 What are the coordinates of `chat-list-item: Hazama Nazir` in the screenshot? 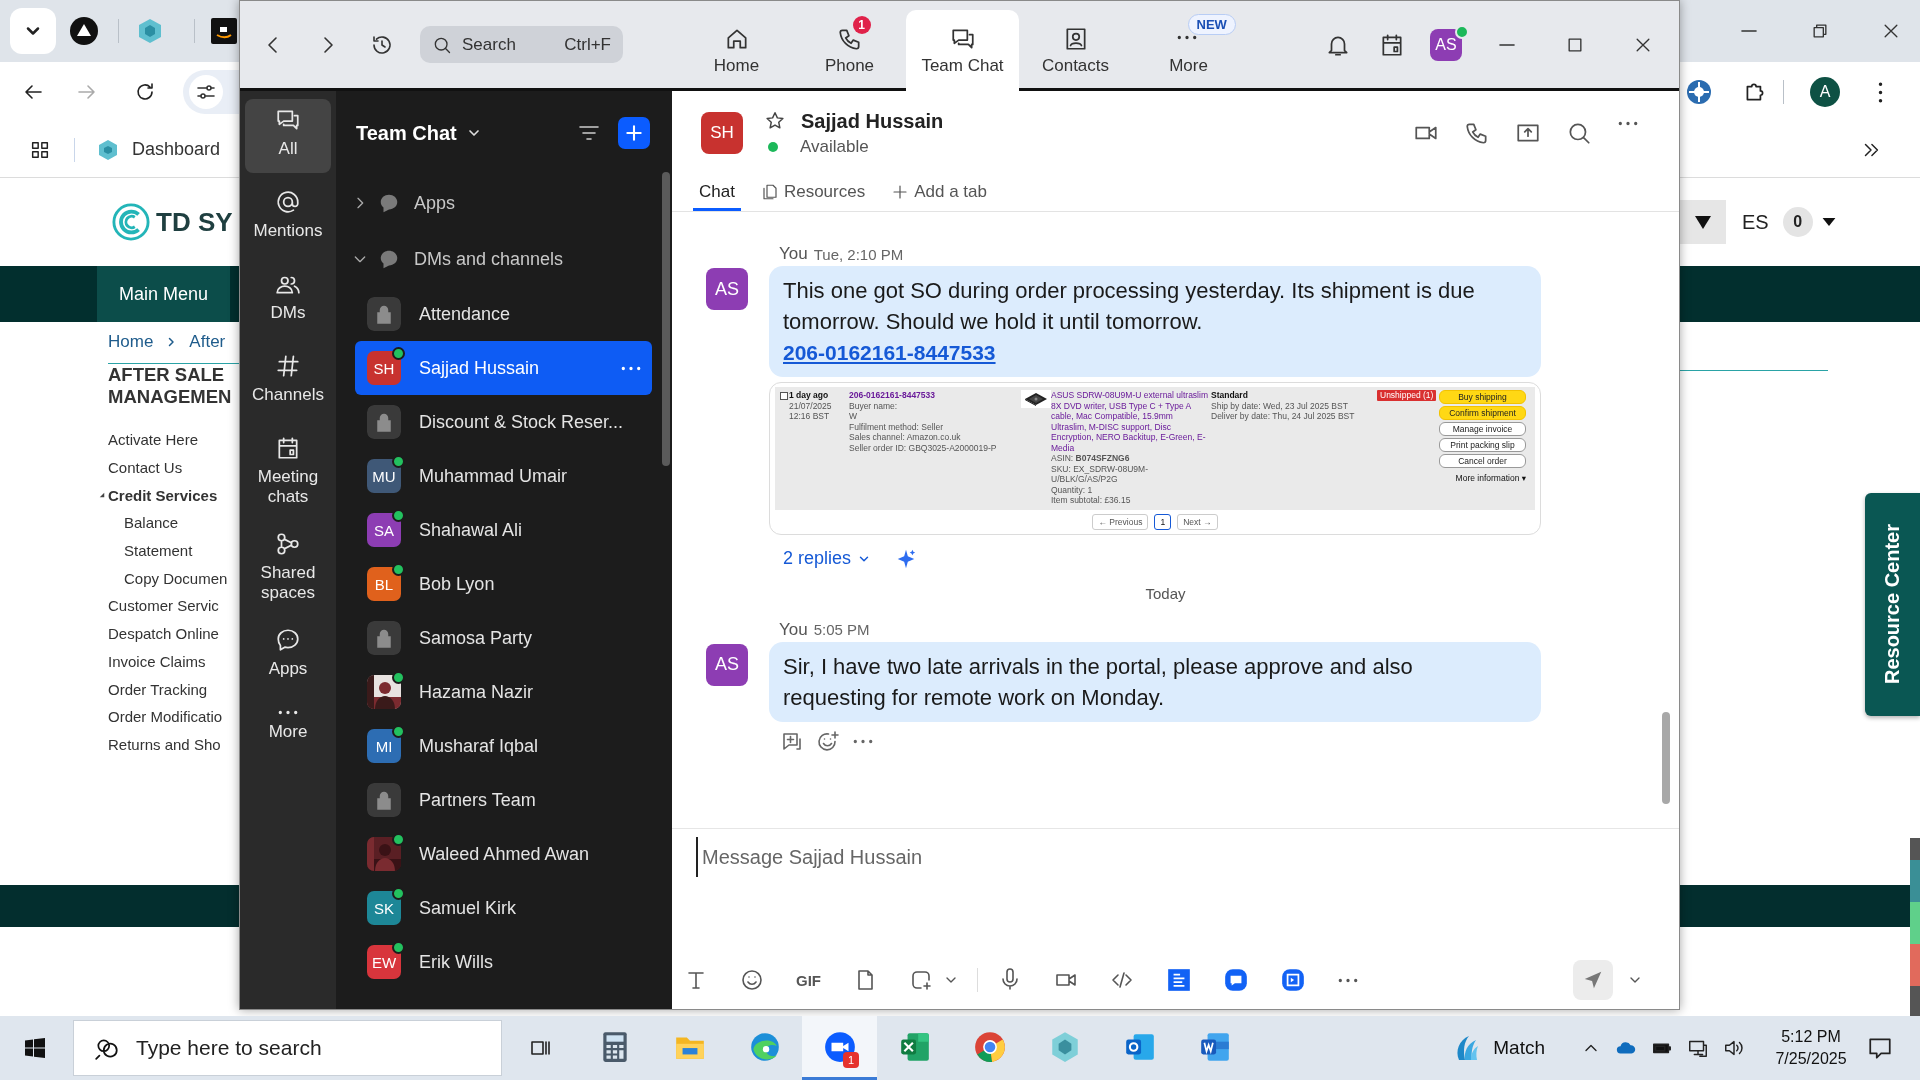 It's located at (503, 692).